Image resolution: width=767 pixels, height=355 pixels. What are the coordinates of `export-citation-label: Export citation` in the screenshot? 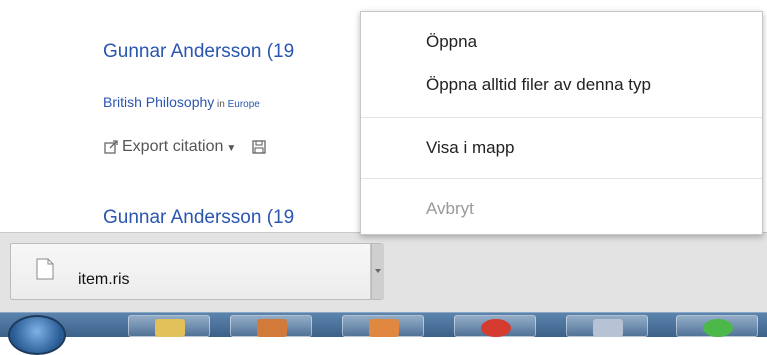 It's located at (173, 146).